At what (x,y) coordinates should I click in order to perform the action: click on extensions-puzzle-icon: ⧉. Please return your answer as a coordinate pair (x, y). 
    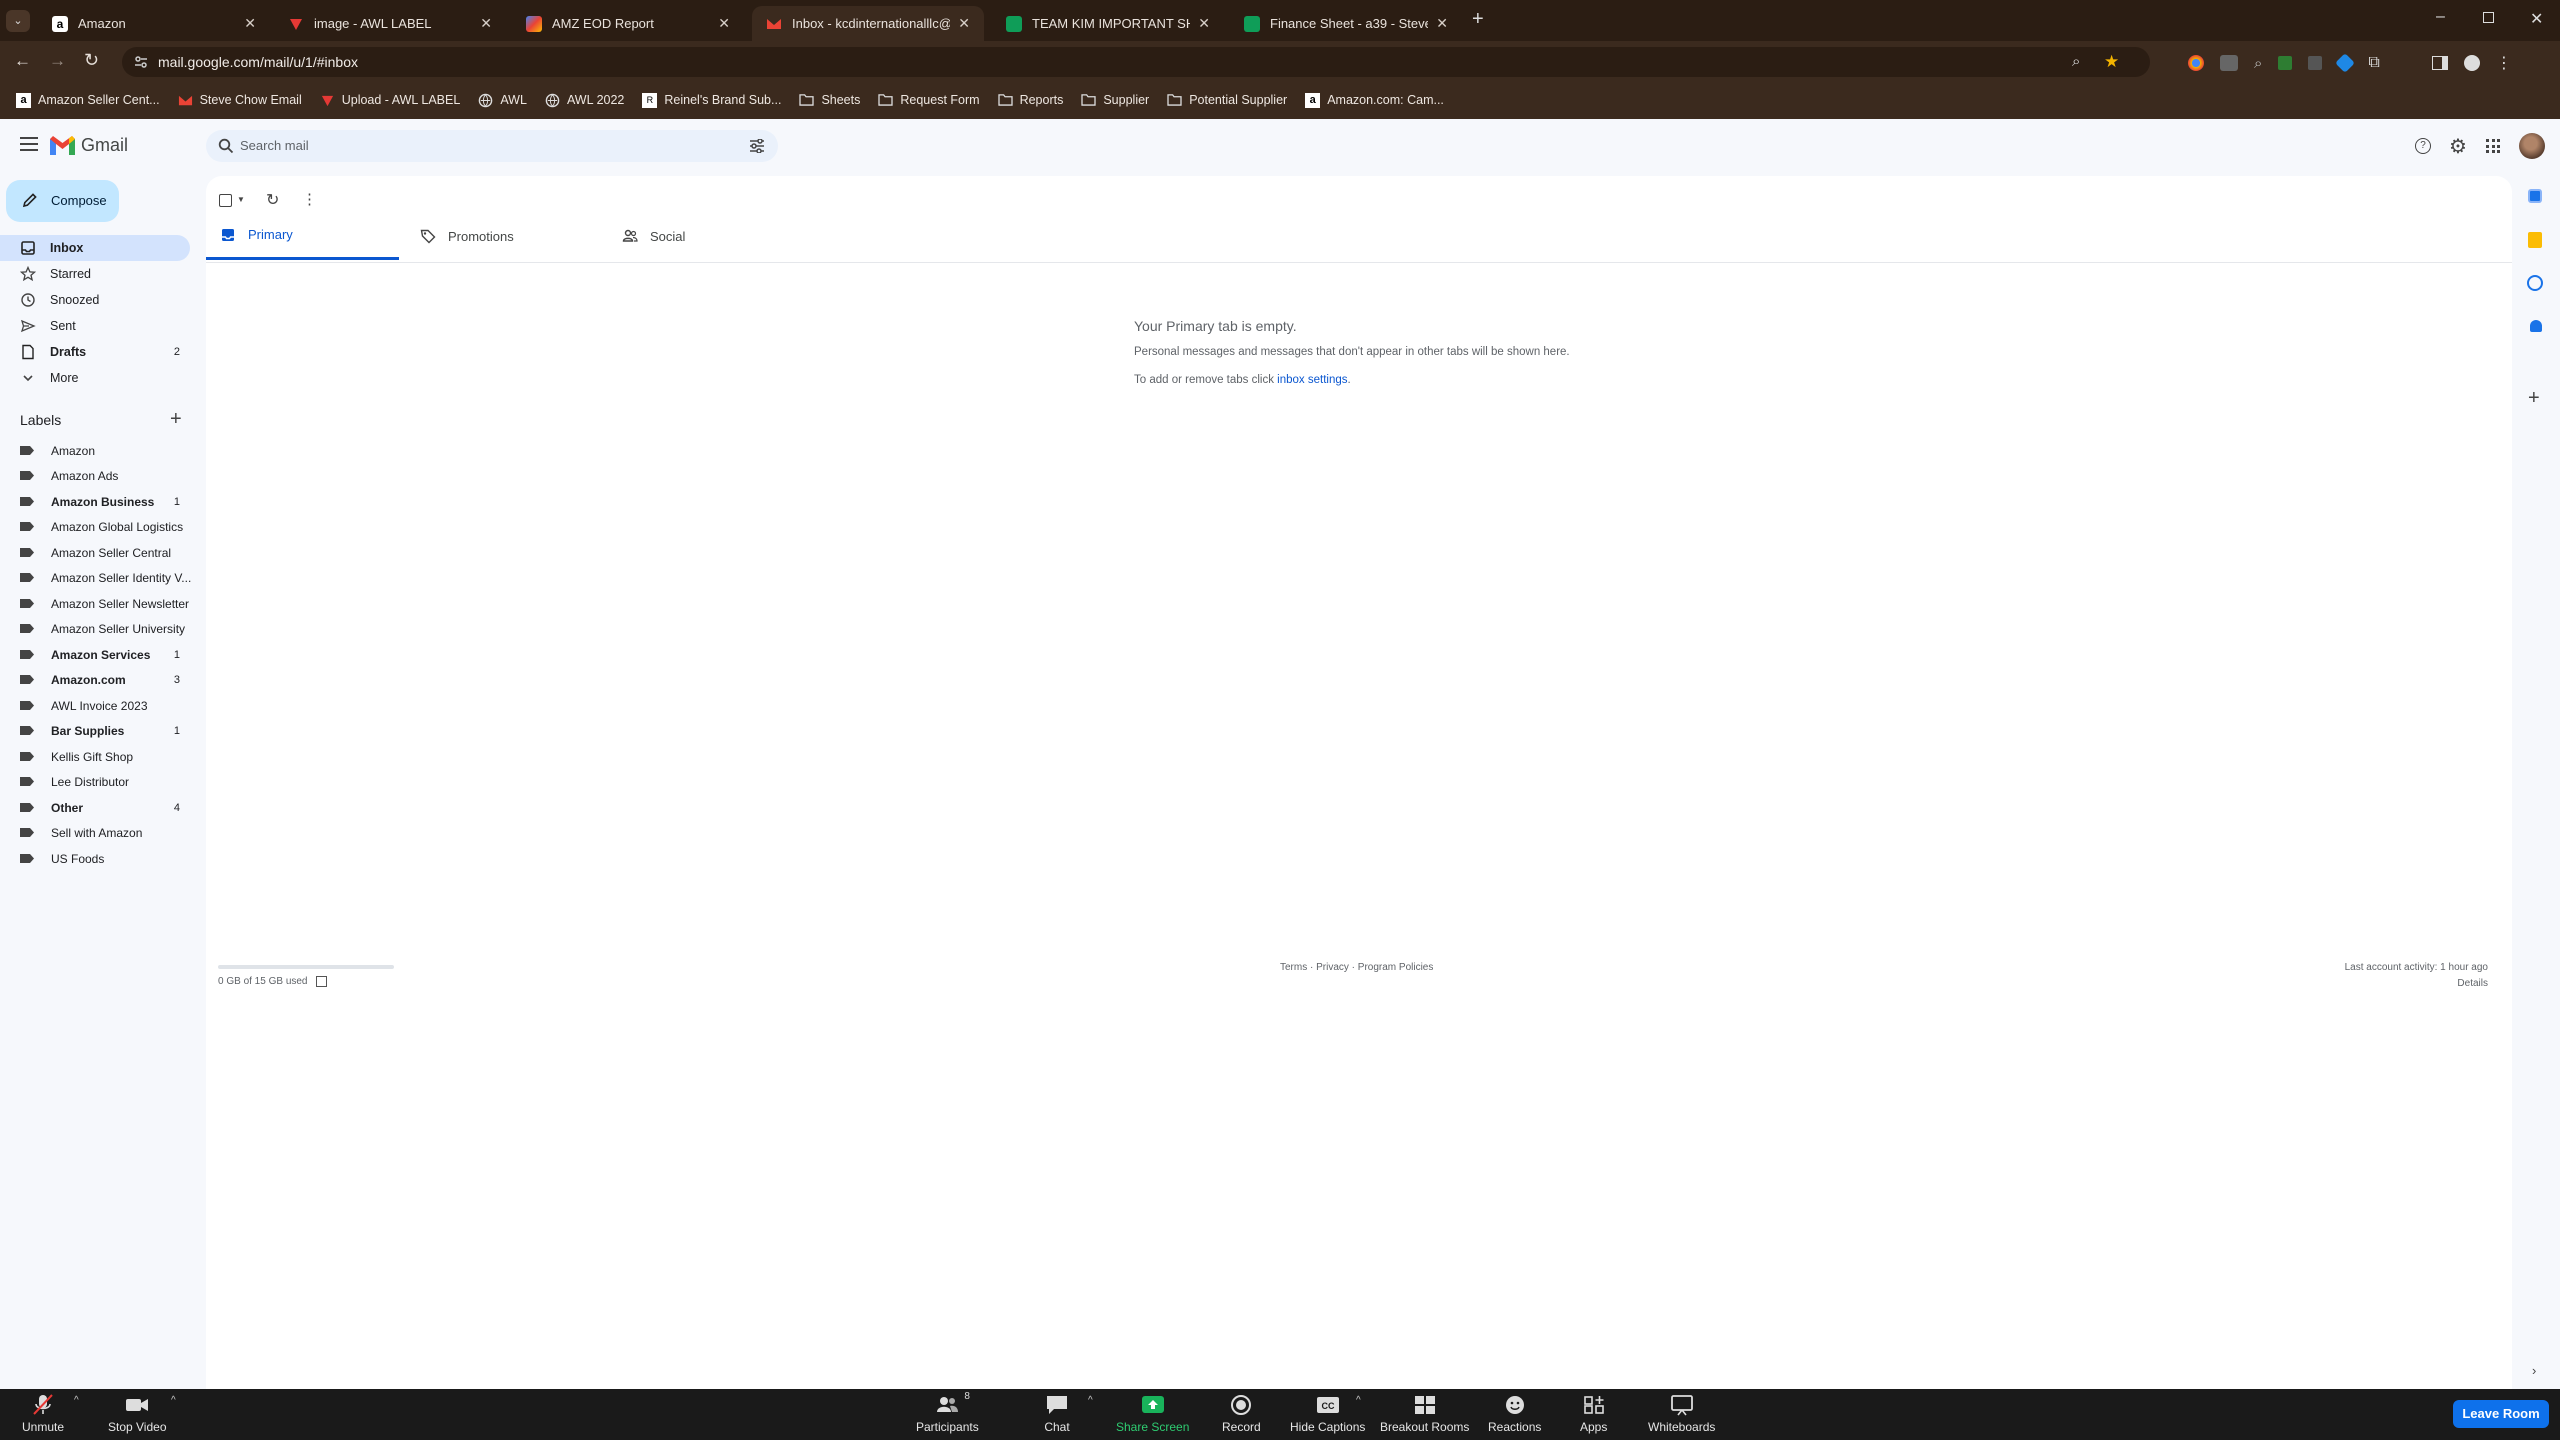
    Looking at the image, I should click on (2373, 63).